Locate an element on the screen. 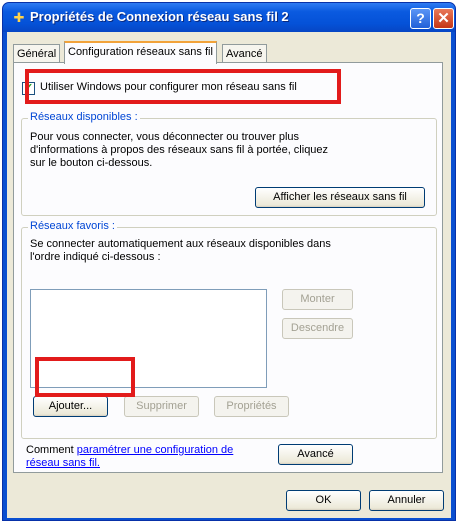 The image size is (459, 524). highlight-box-add-button is located at coordinates (85, 377).